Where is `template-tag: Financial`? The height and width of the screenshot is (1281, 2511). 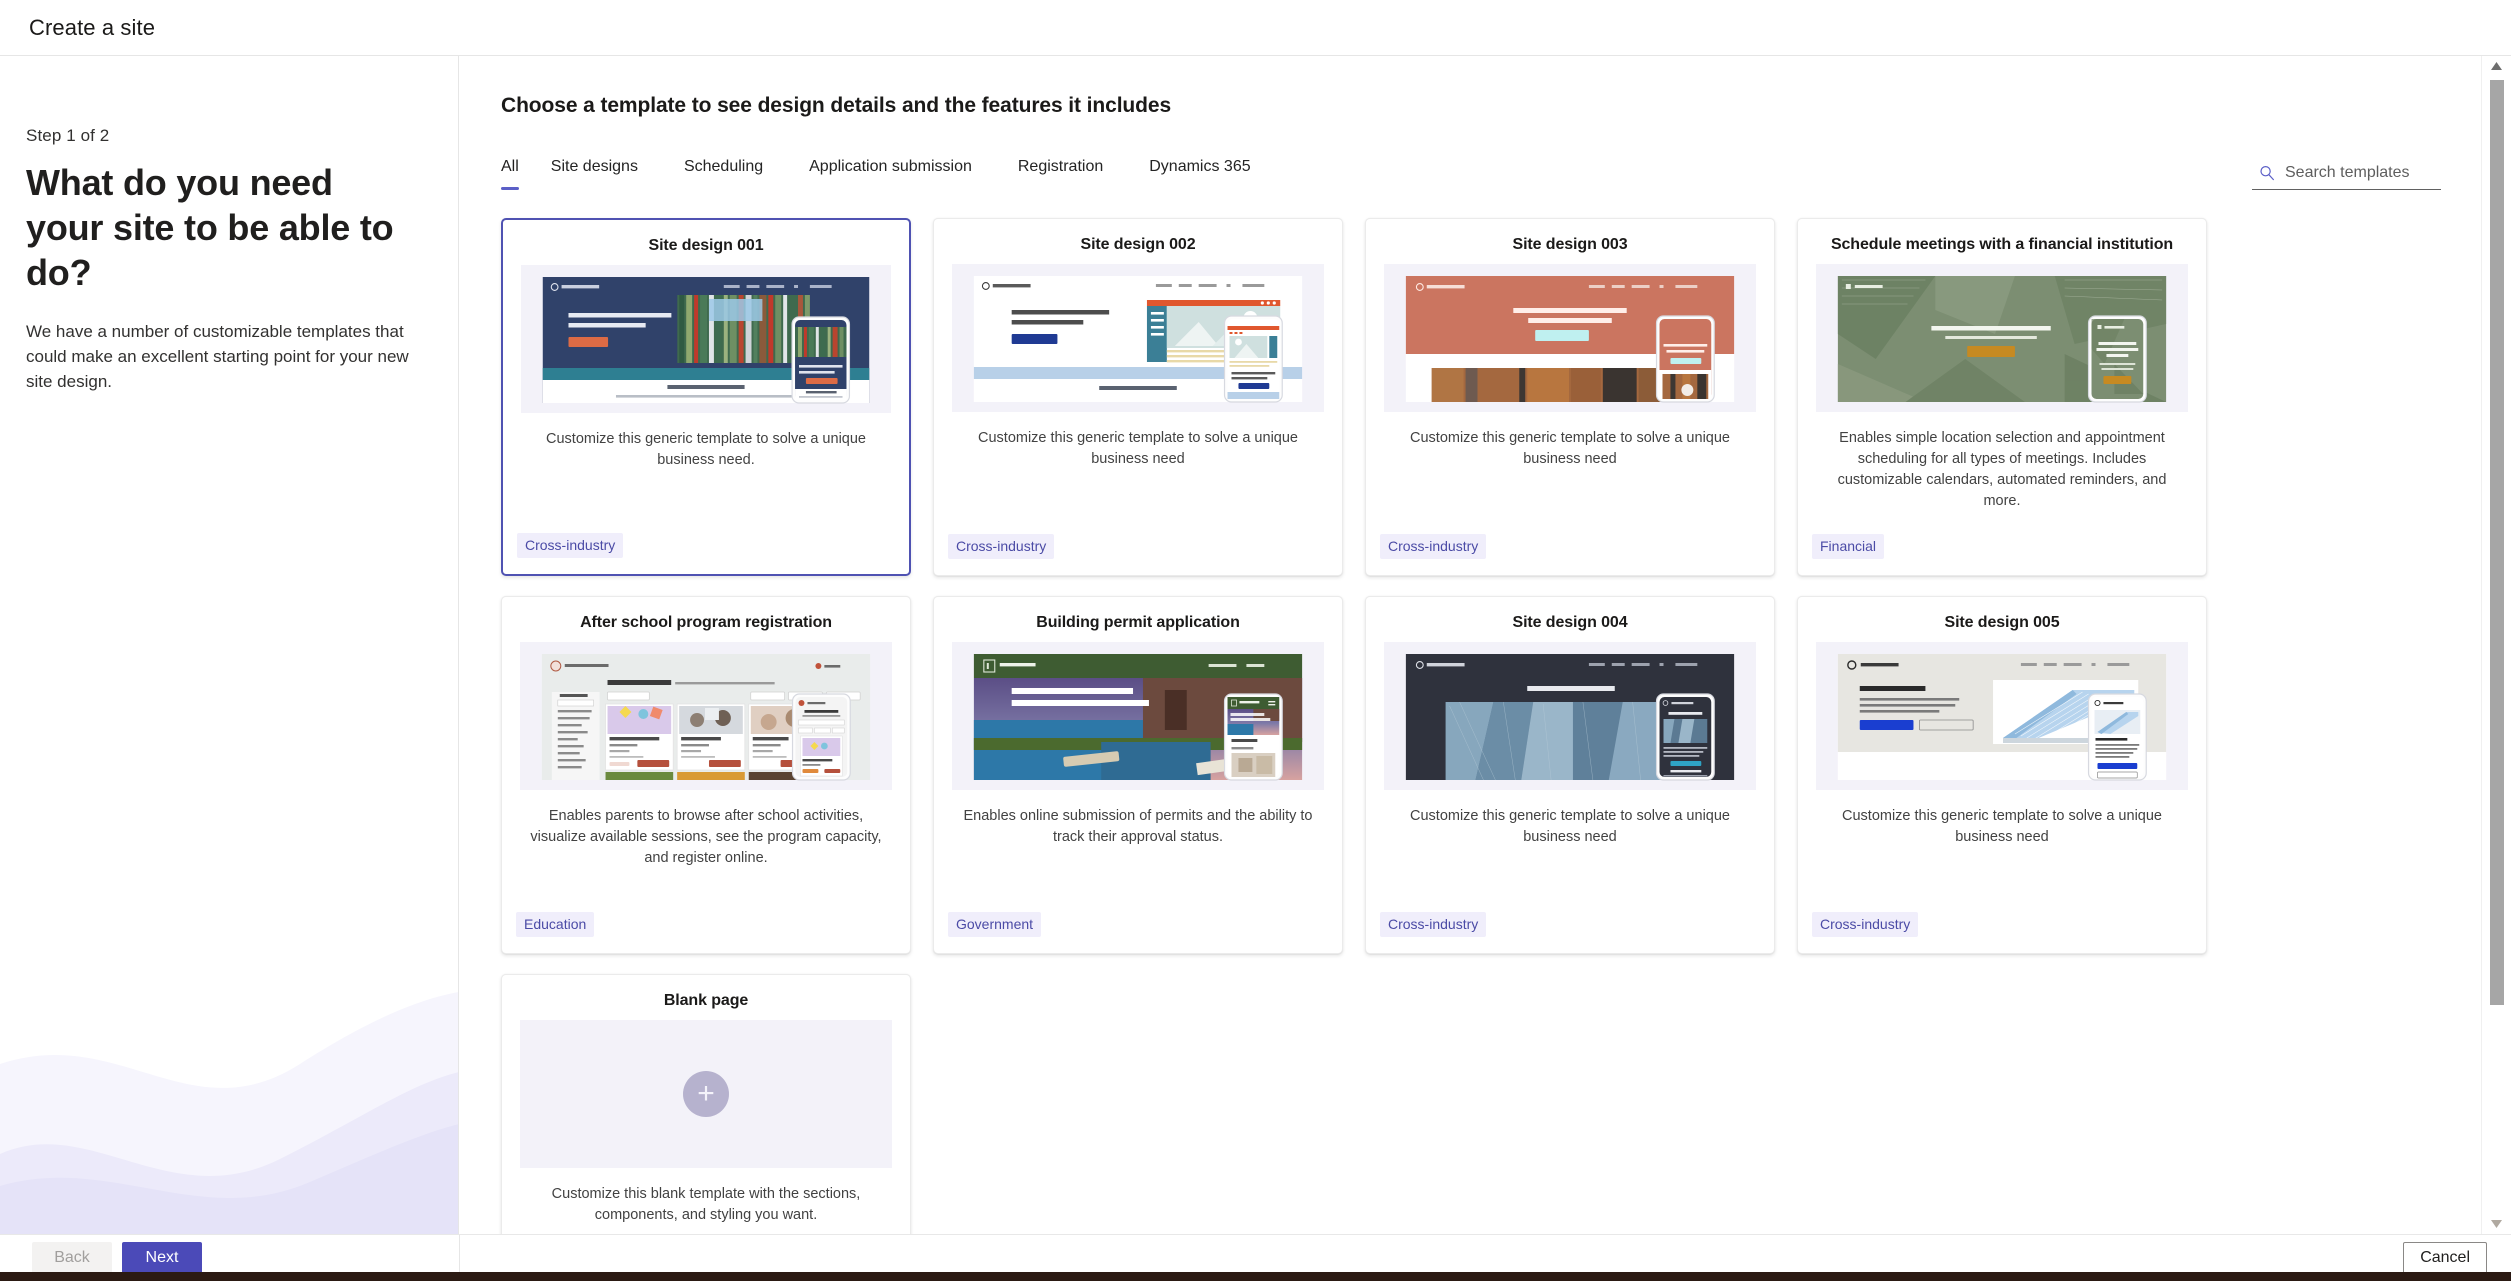
template-tag: Financial is located at coordinates (1848, 546).